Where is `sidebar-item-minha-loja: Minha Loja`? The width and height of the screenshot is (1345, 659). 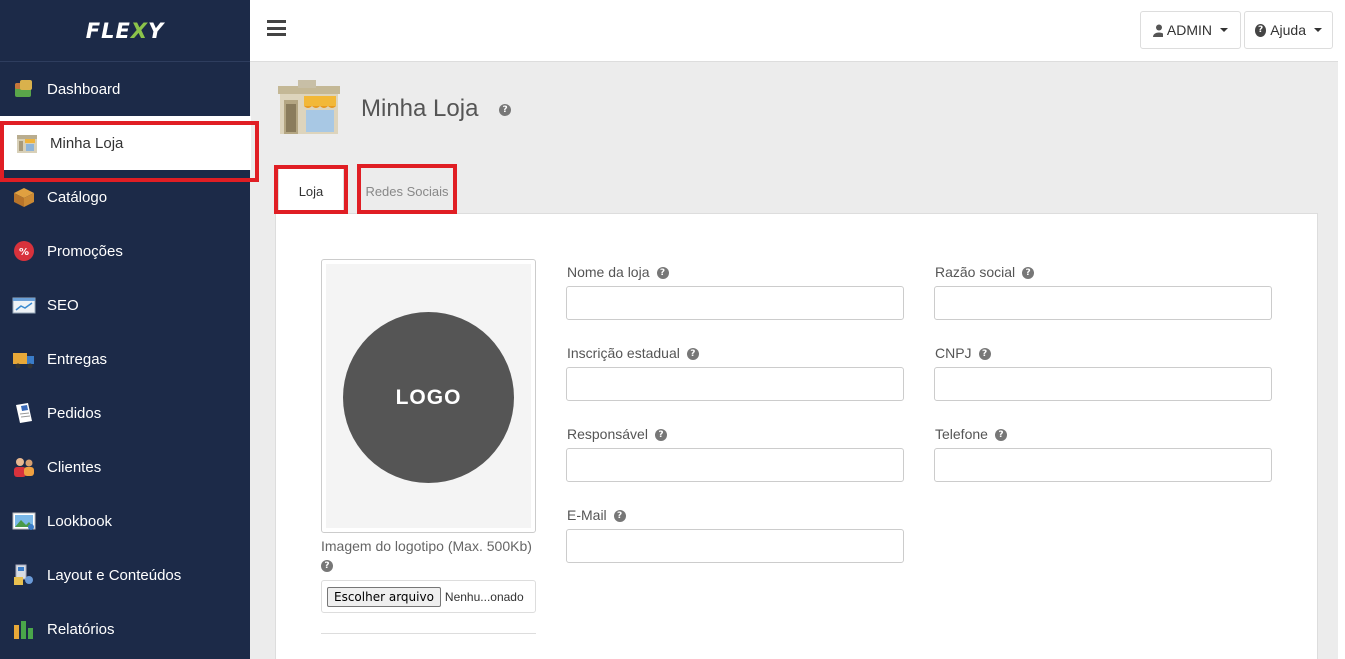 sidebar-item-minha-loja: Minha Loja is located at coordinates (125, 143).